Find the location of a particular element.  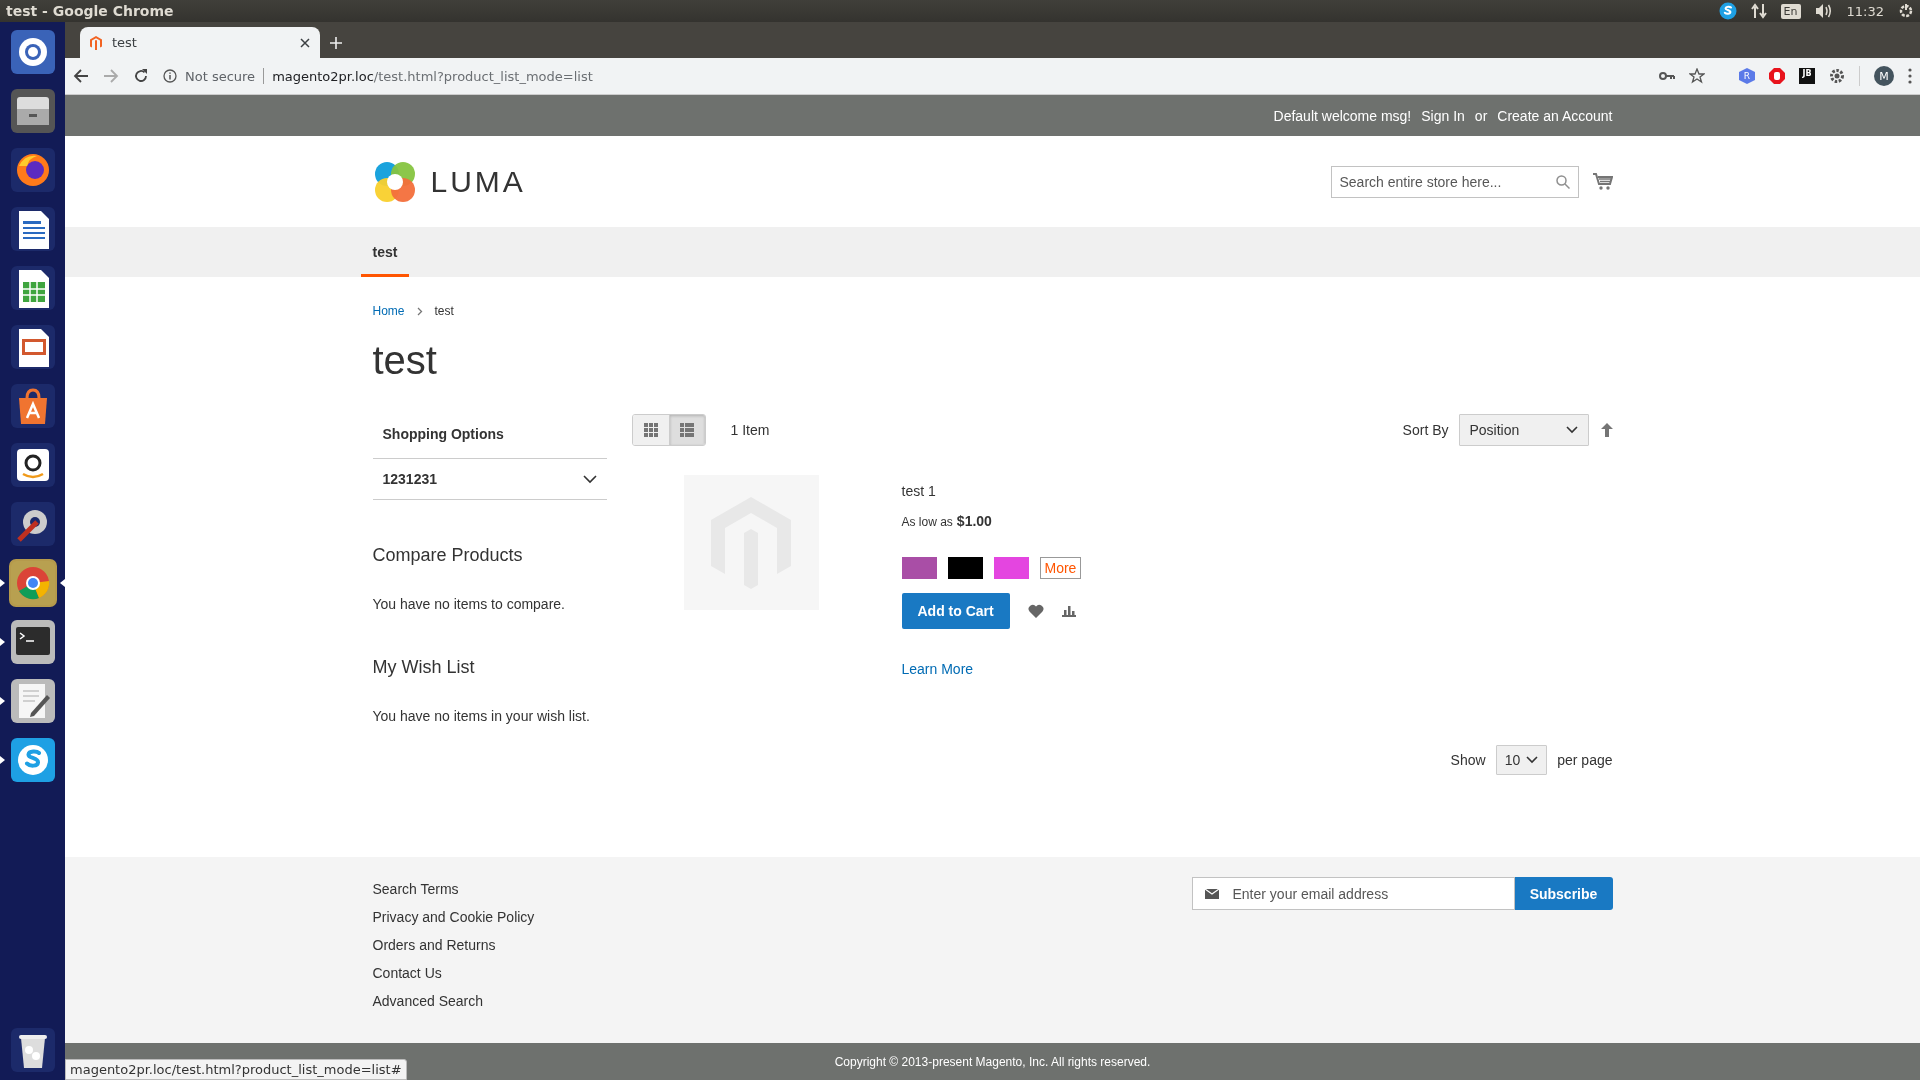

chrome-launcher-icon is located at coordinates (32, 583).